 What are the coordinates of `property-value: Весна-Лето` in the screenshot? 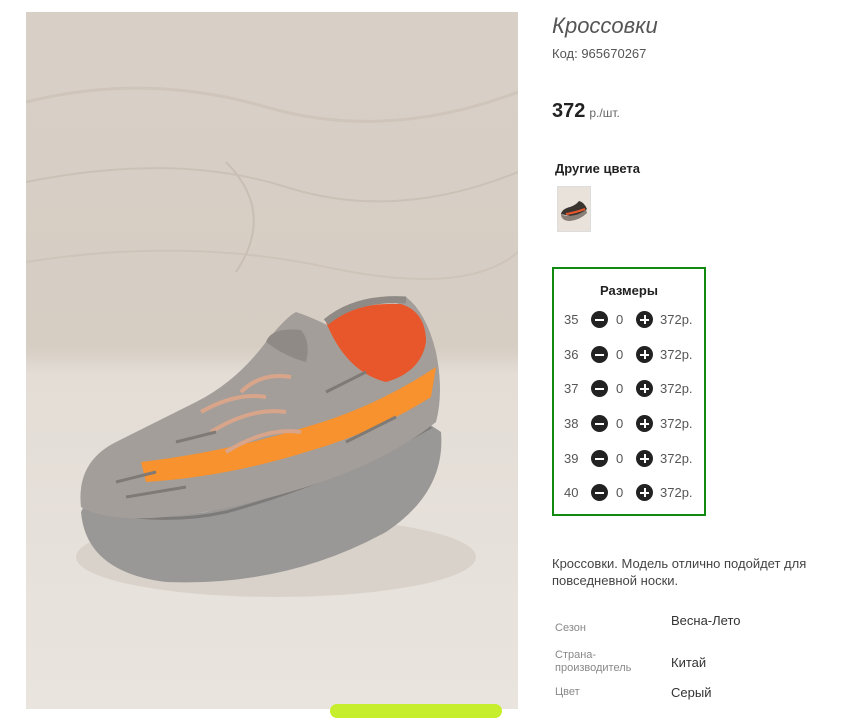 It's located at (706, 620).